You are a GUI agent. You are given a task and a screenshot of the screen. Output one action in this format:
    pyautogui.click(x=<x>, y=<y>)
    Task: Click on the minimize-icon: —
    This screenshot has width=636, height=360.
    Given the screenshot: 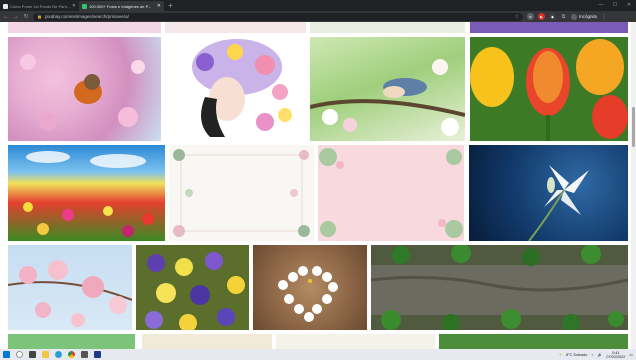 What is the action you would take?
    pyautogui.click(x=601, y=5)
    